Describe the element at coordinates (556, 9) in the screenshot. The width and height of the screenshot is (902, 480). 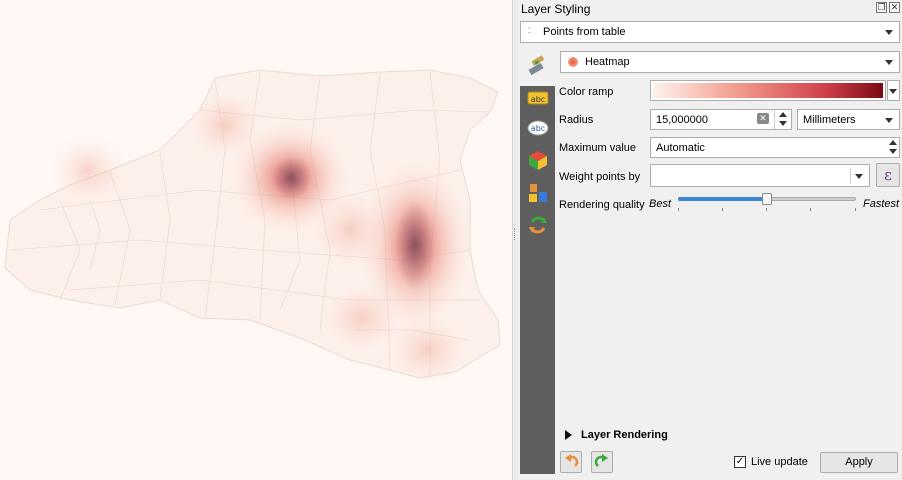
I see `panel-title: Layer Styling` at that location.